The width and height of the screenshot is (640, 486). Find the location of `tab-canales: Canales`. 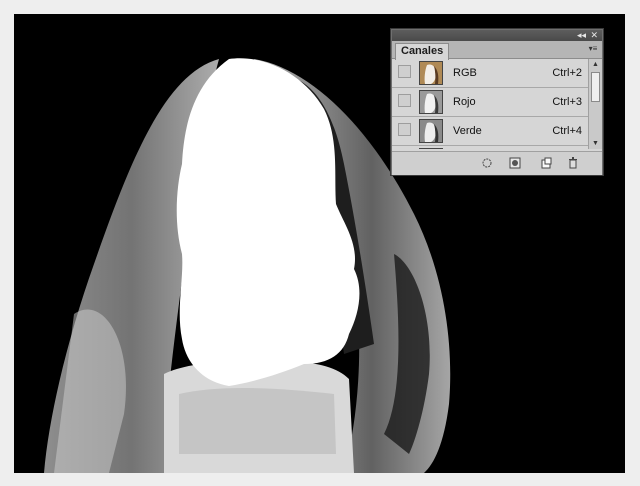

tab-canales: Canales is located at coordinates (422, 51).